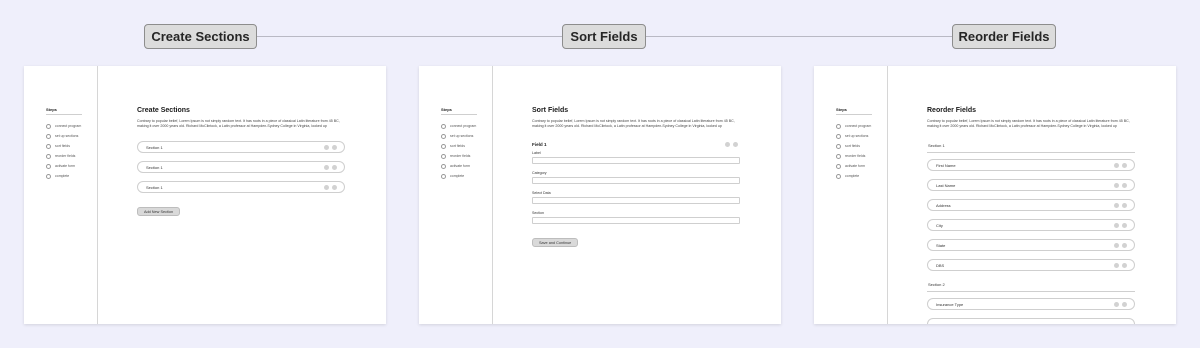  Describe the element at coordinates (1031, 245) in the screenshot. I see `field-row: State` at that location.